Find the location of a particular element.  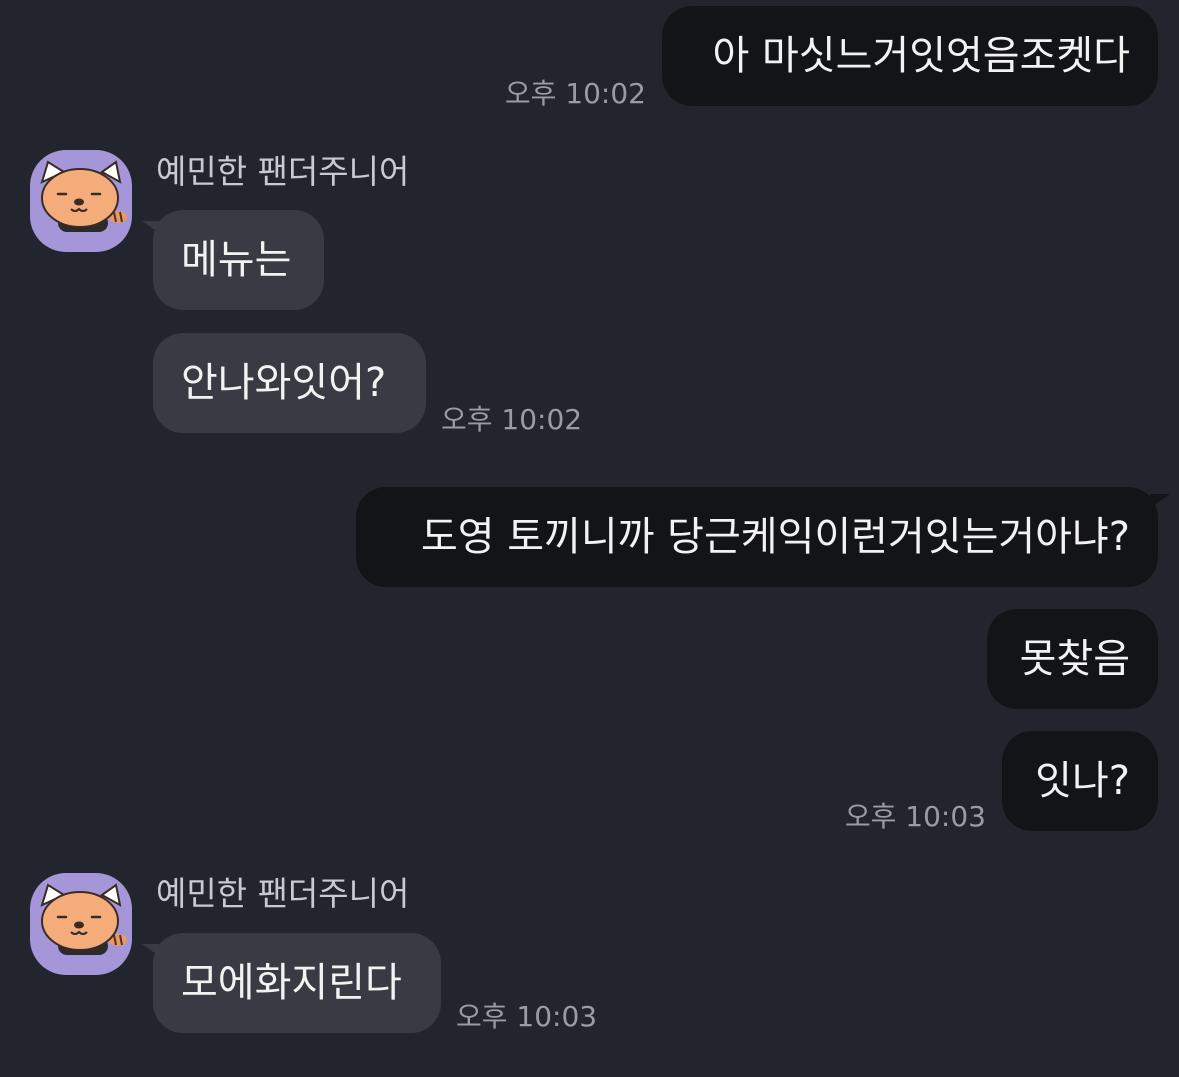

message-text: 메뉴는 is located at coordinates (236, 260).